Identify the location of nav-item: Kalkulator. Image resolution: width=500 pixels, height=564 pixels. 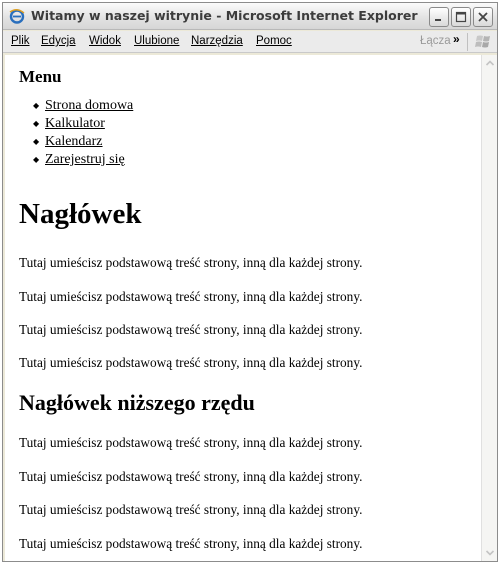
(83, 124).